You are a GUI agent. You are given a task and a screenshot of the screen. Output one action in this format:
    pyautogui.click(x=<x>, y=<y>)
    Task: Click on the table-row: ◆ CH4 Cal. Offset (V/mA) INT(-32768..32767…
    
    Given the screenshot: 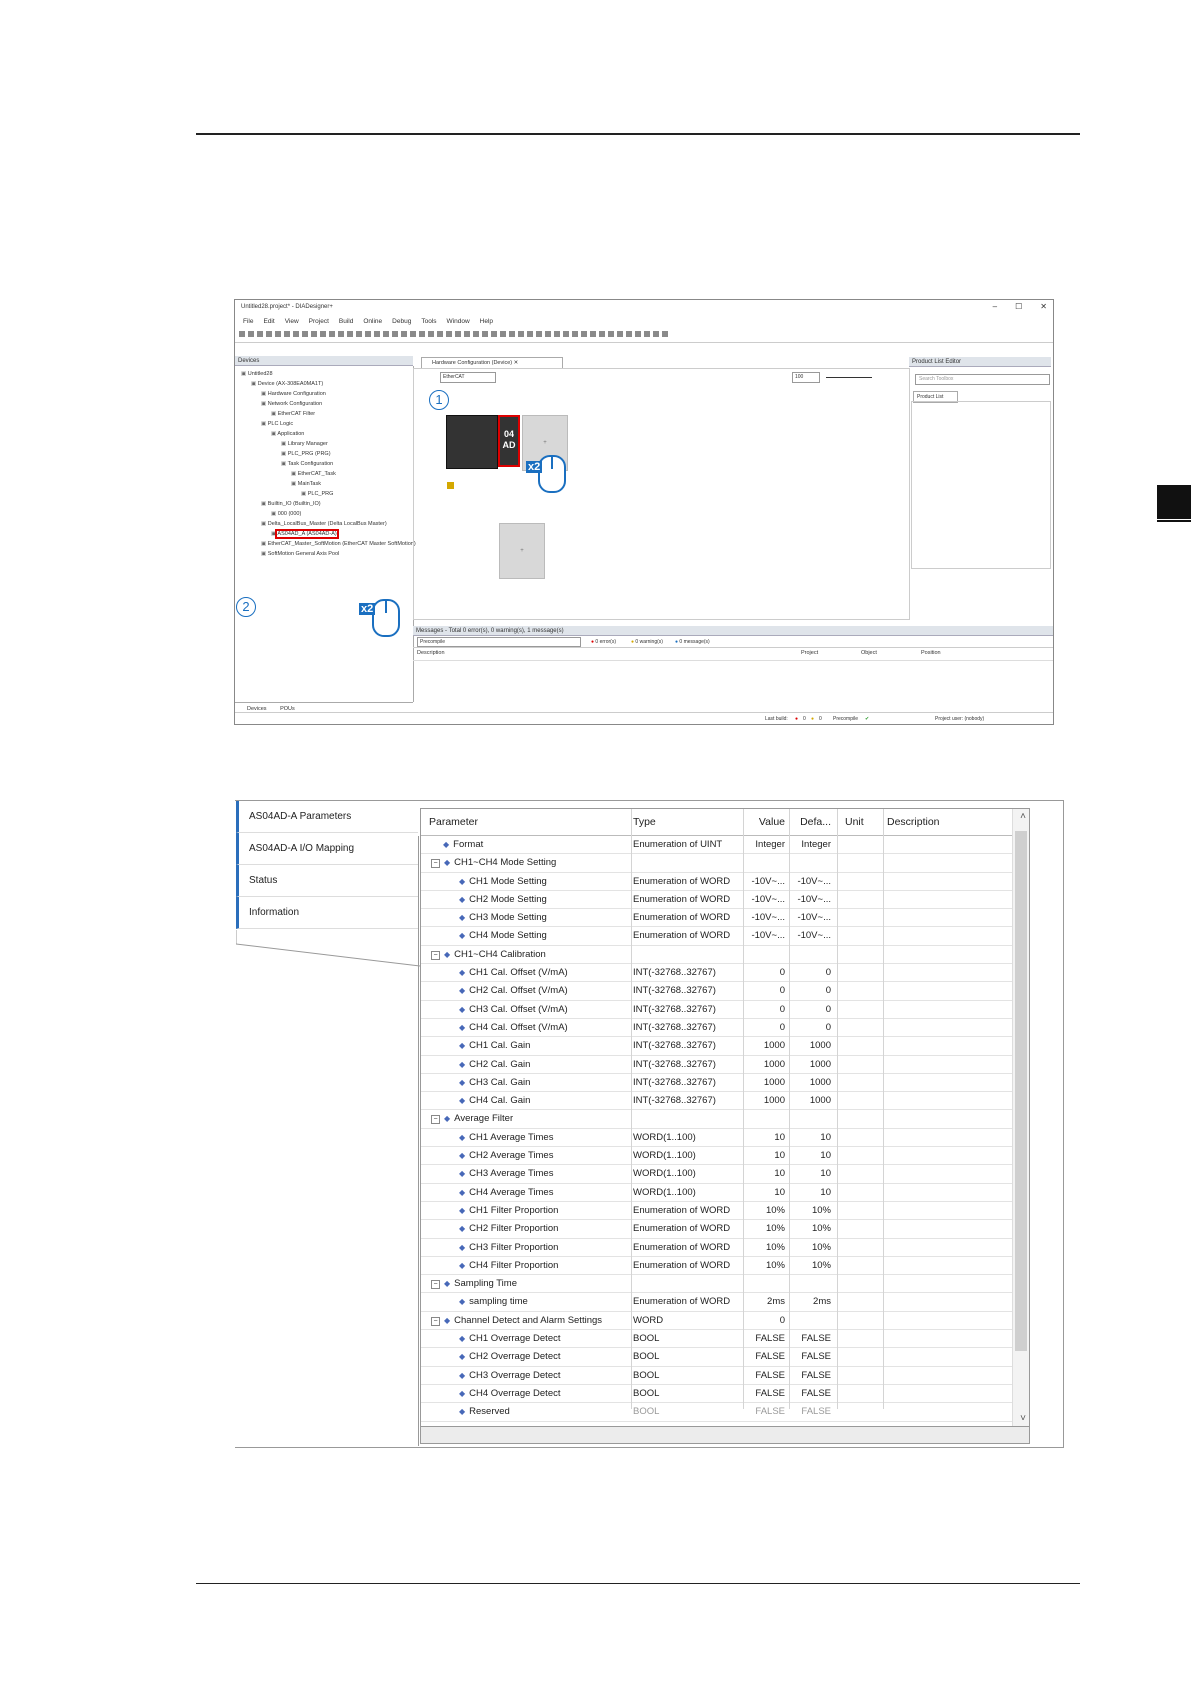 What is the action you would take?
    pyautogui.click(x=725, y=1028)
    